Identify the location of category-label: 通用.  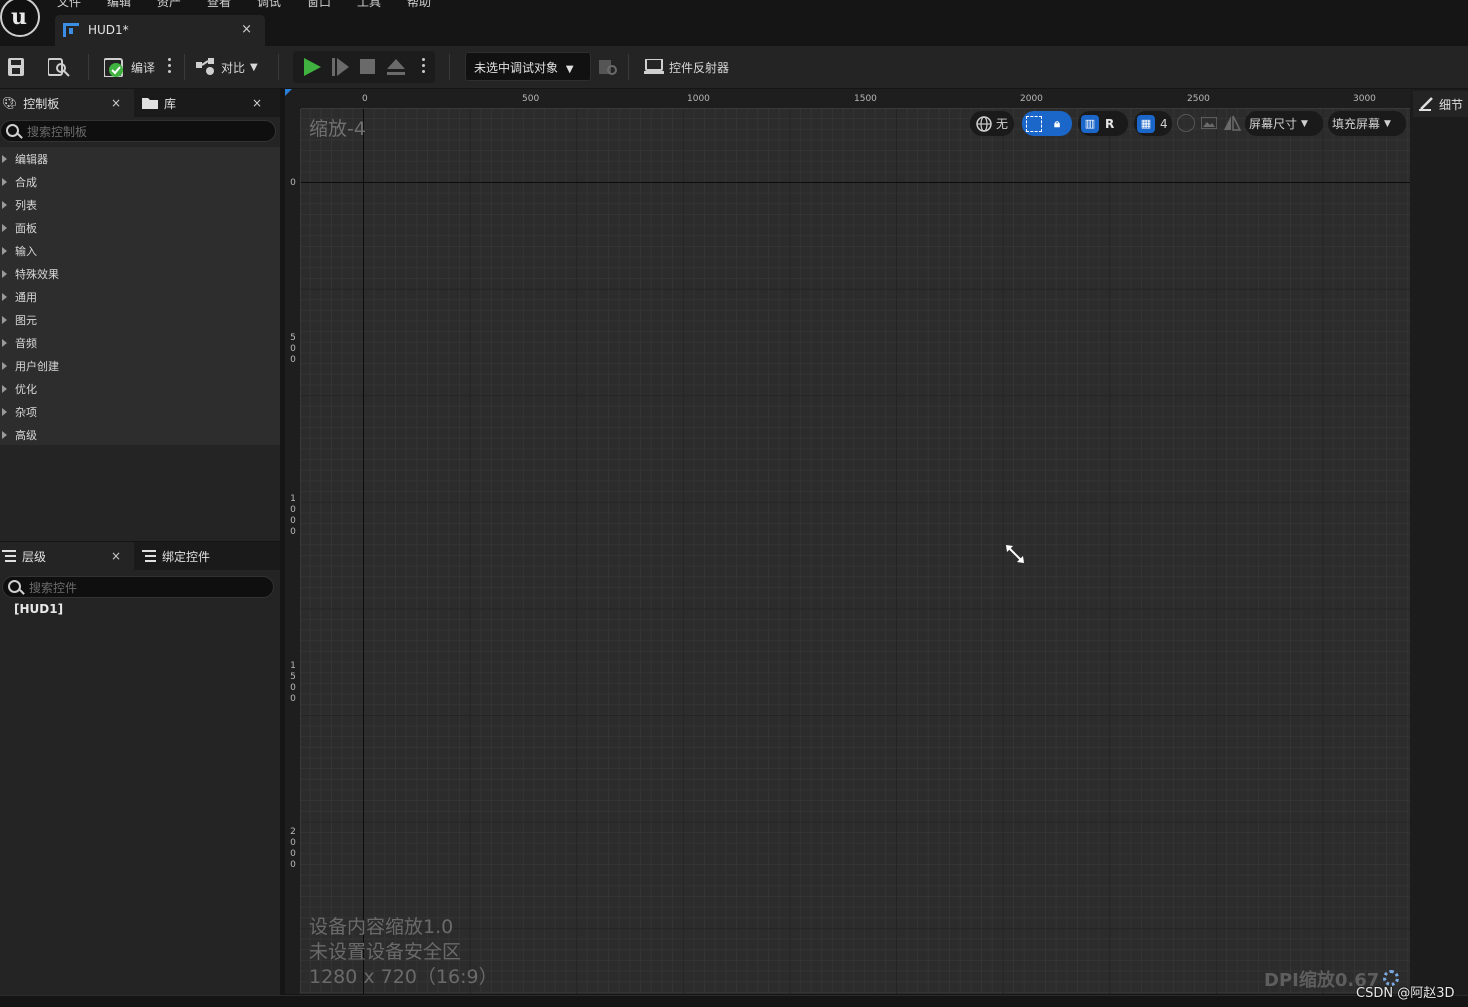
(26, 297).